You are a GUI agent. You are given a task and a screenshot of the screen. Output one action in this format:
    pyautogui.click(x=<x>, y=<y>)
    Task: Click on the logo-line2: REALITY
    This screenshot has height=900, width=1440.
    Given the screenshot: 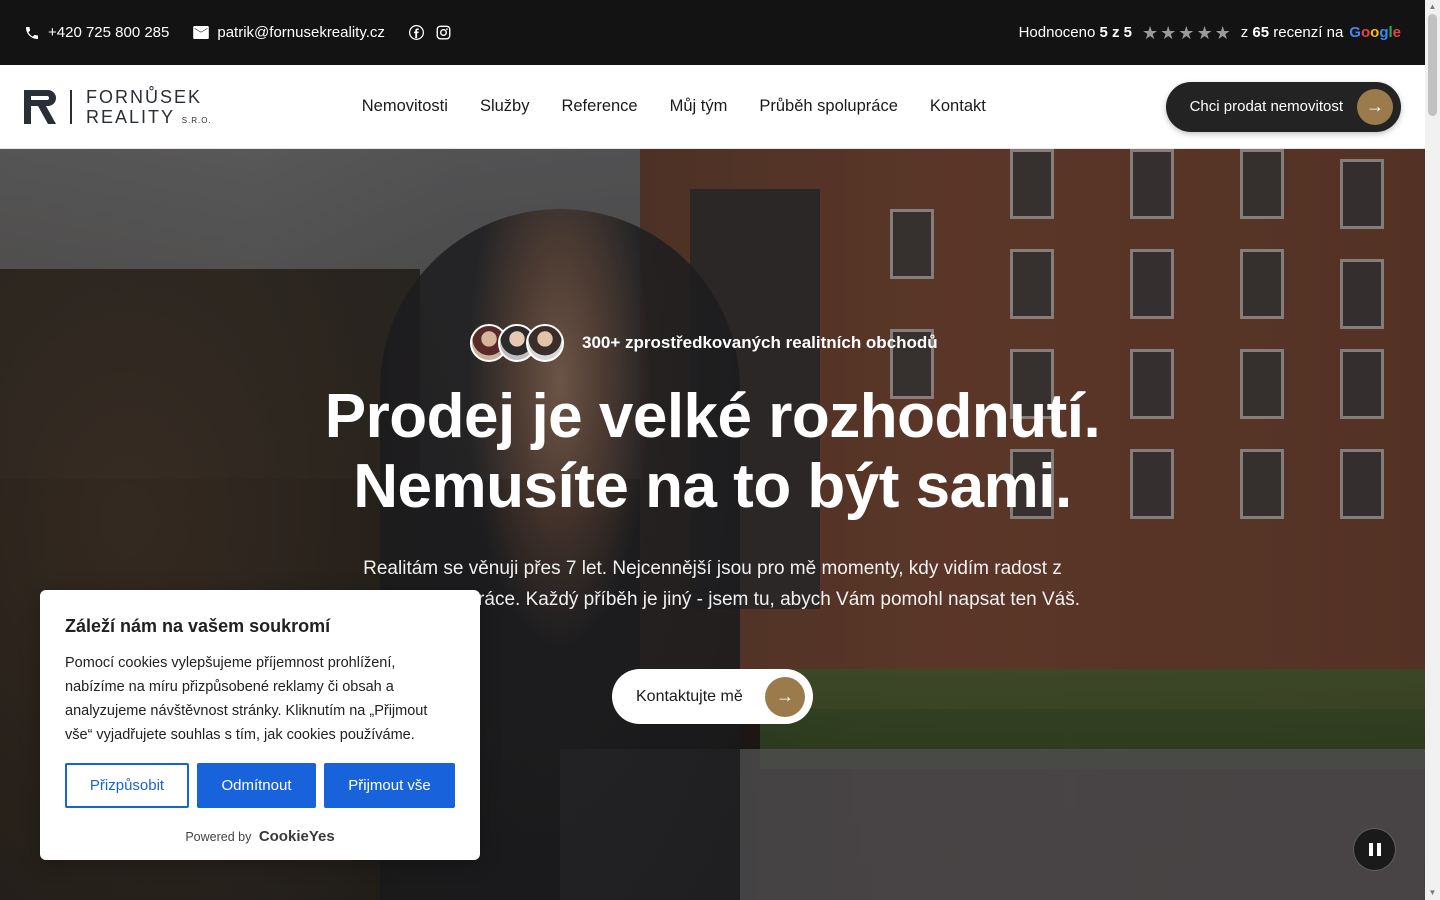 What is the action you would take?
    pyautogui.click(x=130, y=116)
    